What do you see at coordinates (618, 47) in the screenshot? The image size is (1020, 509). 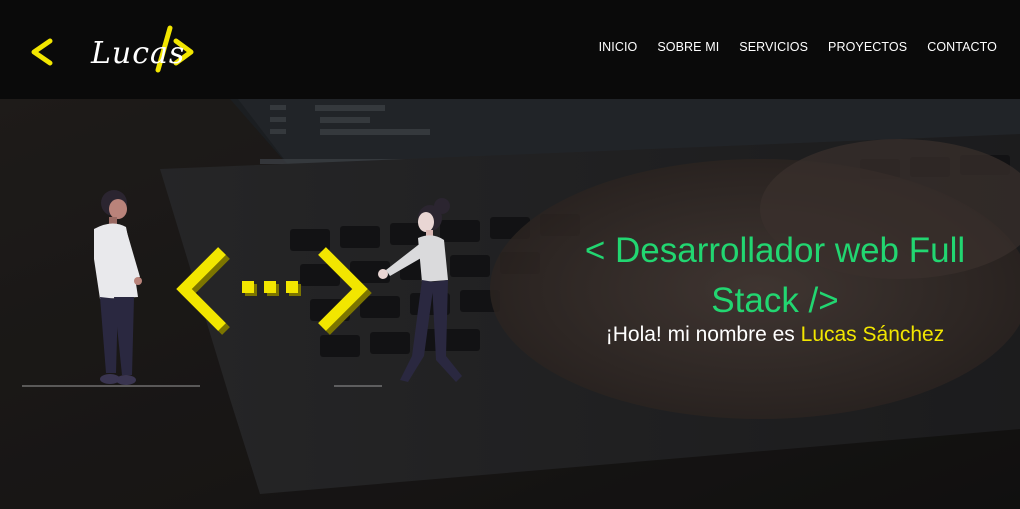 I see `nav-link-inicio: INICIO` at bounding box center [618, 47].